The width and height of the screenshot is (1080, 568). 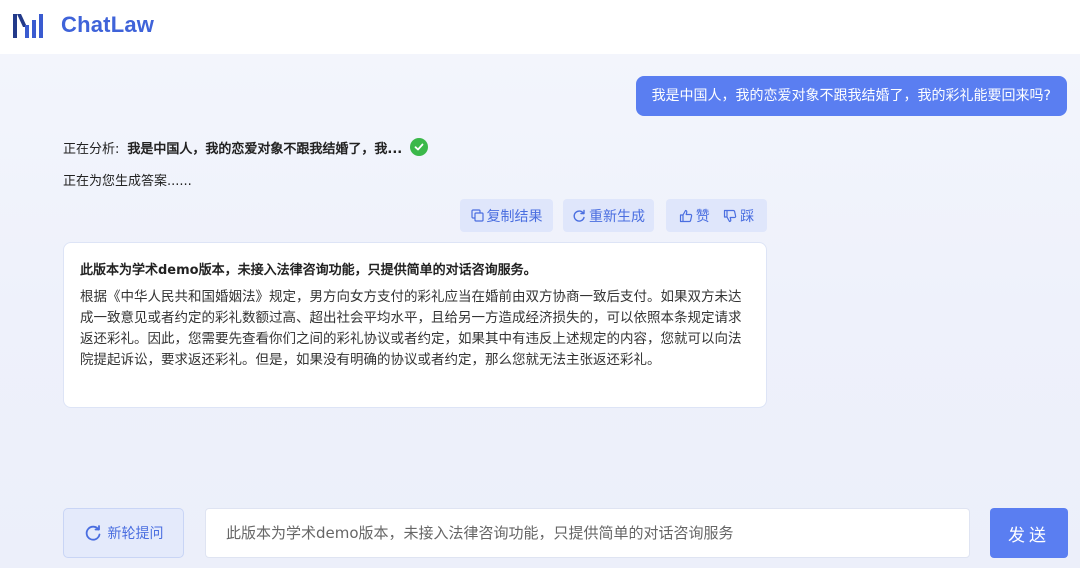 What do you see at coordinates (514, 216) in the screenshot?
I see `copy-result-label: 复制结果` at bounding box center [514, 216].